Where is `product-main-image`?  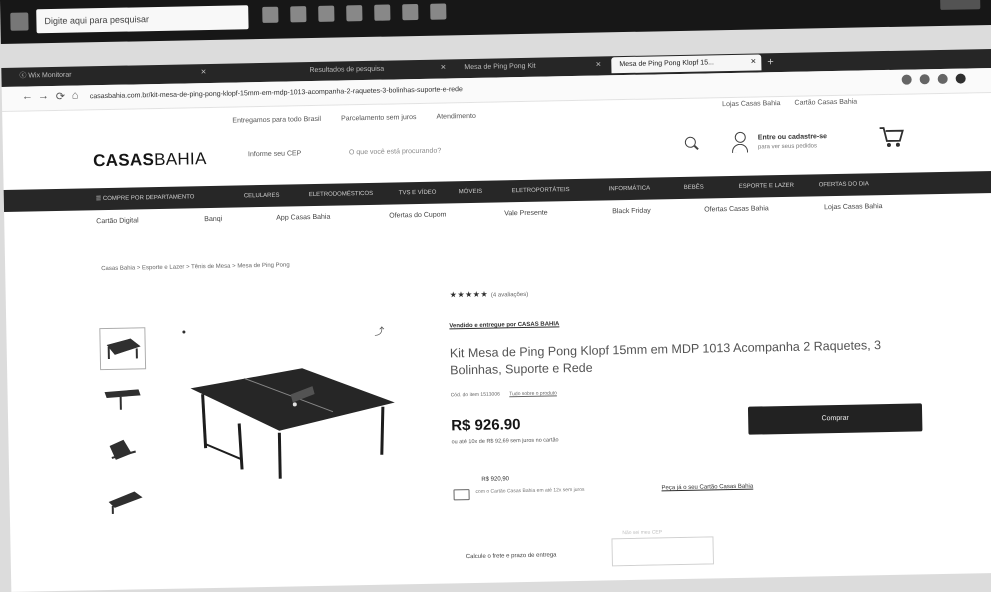 product-main-image is located at coordinates (293, 416).